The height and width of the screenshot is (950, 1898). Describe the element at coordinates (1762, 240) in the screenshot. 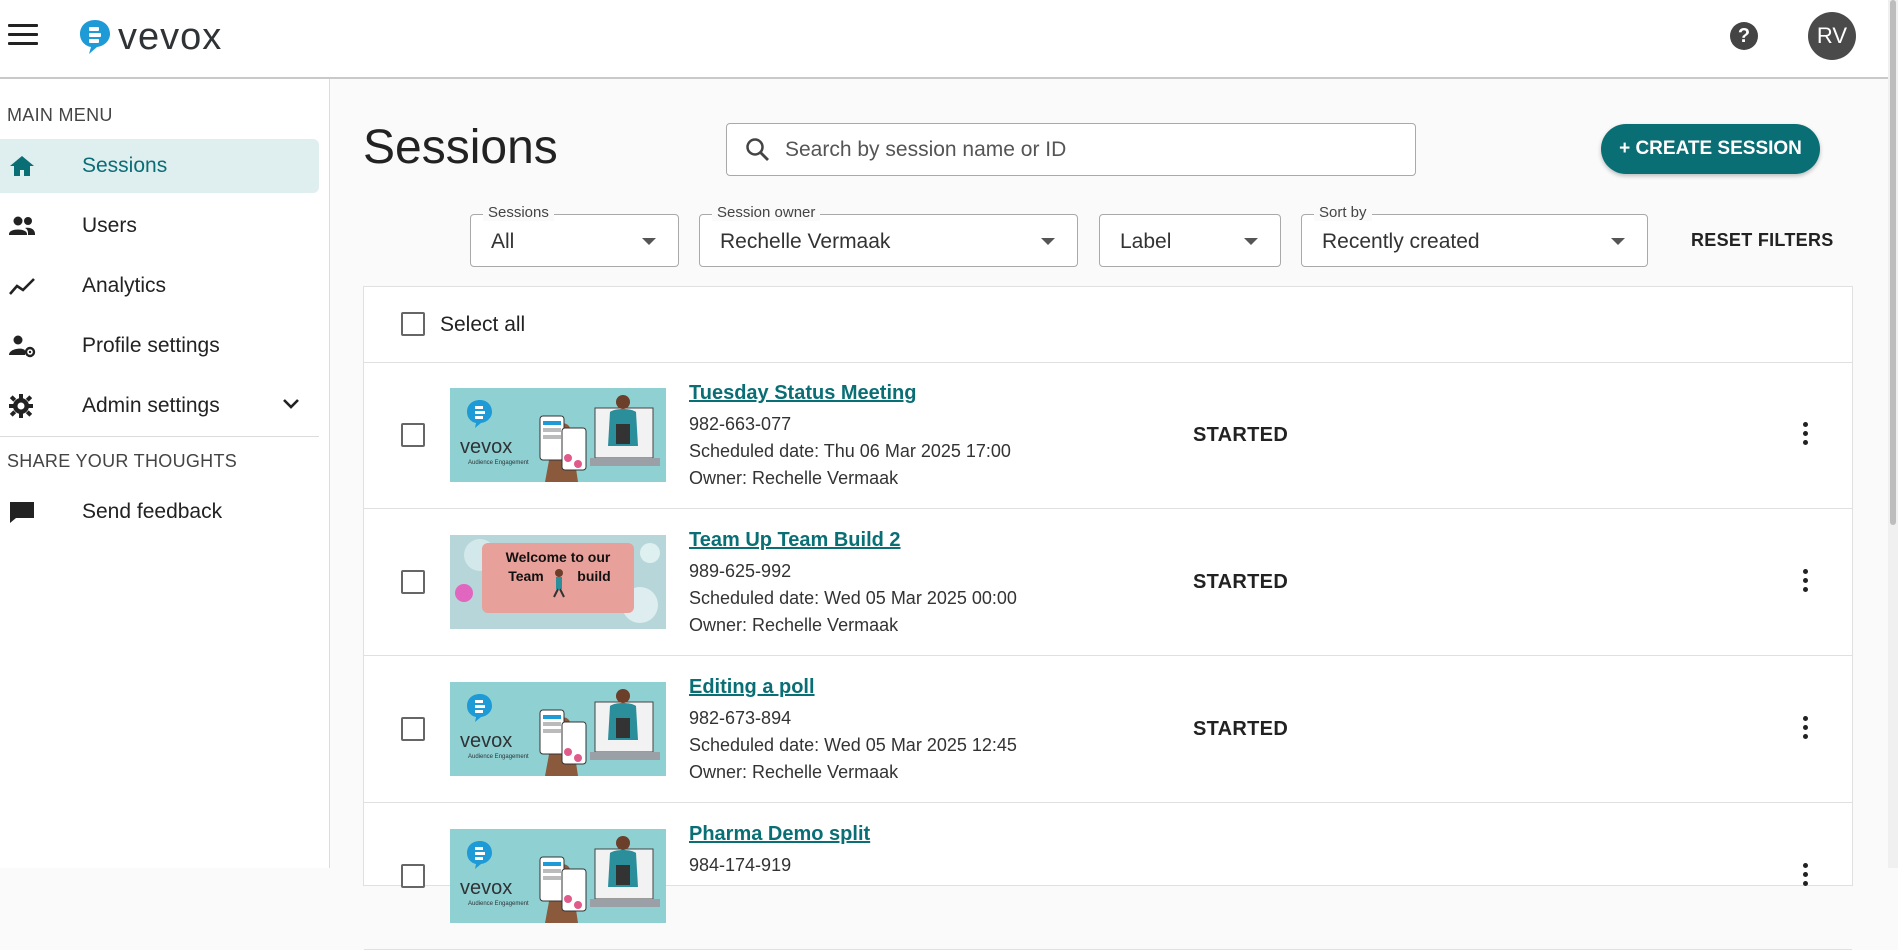

I see `reset-filters-button: RESET FILTERS` at that location.